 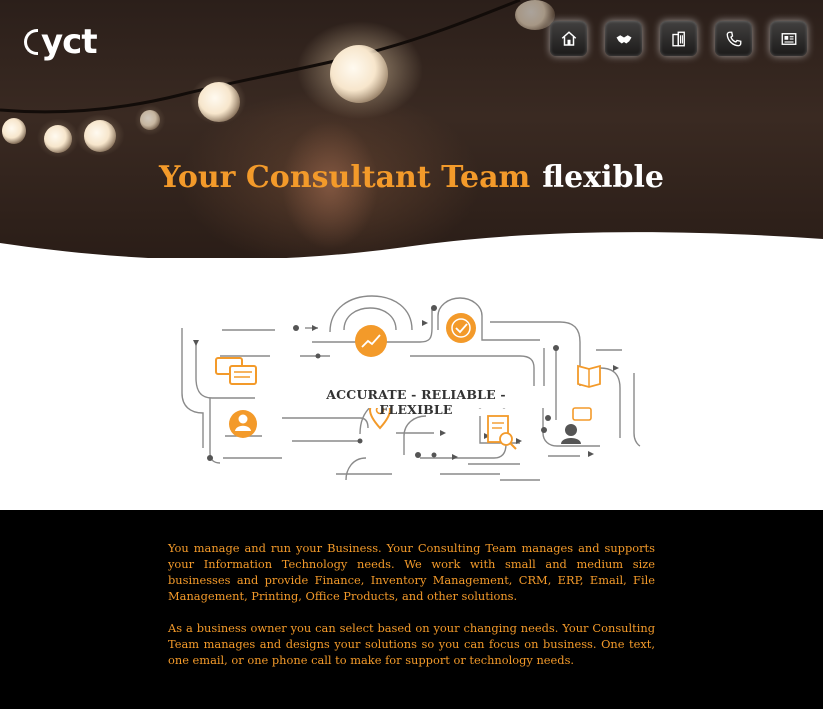 I want to click on logo-swoosh-icon, so click(x=31, y=42).